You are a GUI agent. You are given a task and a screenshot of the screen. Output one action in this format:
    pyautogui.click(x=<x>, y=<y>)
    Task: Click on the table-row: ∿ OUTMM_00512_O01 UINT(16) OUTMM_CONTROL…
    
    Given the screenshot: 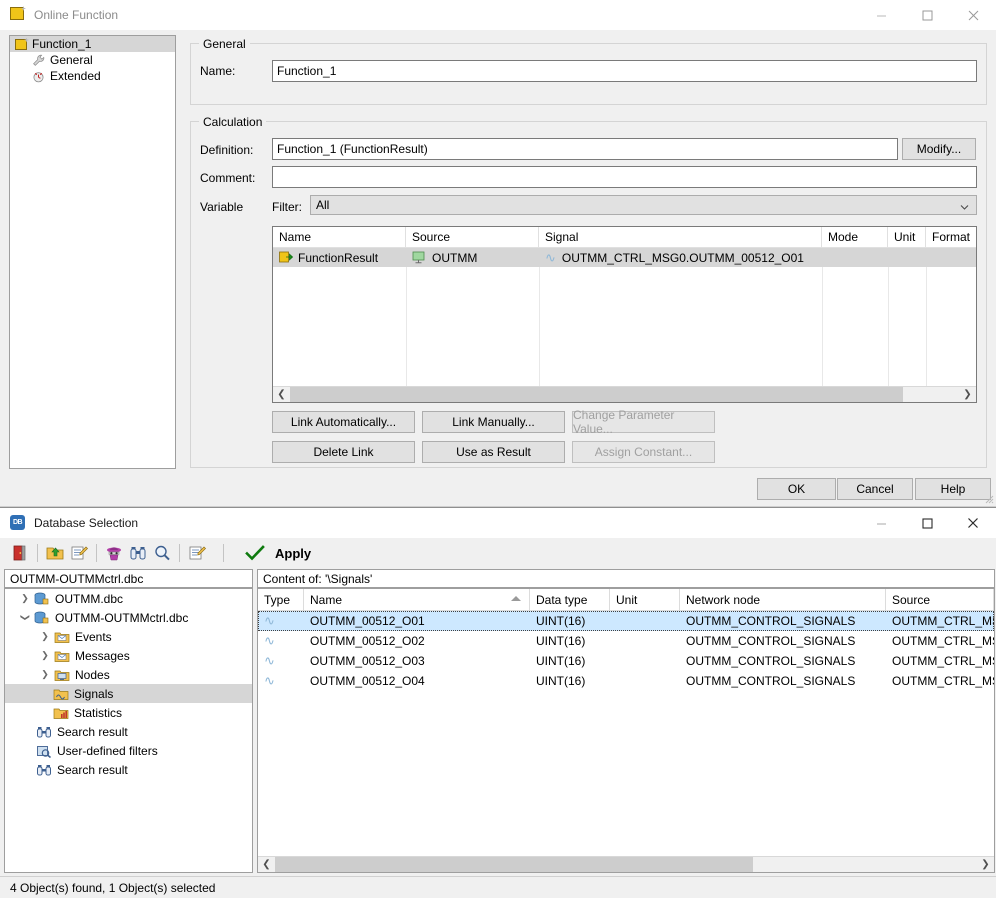 What is the action you would take?
    pyautogui.click(x=626, y=621)
    